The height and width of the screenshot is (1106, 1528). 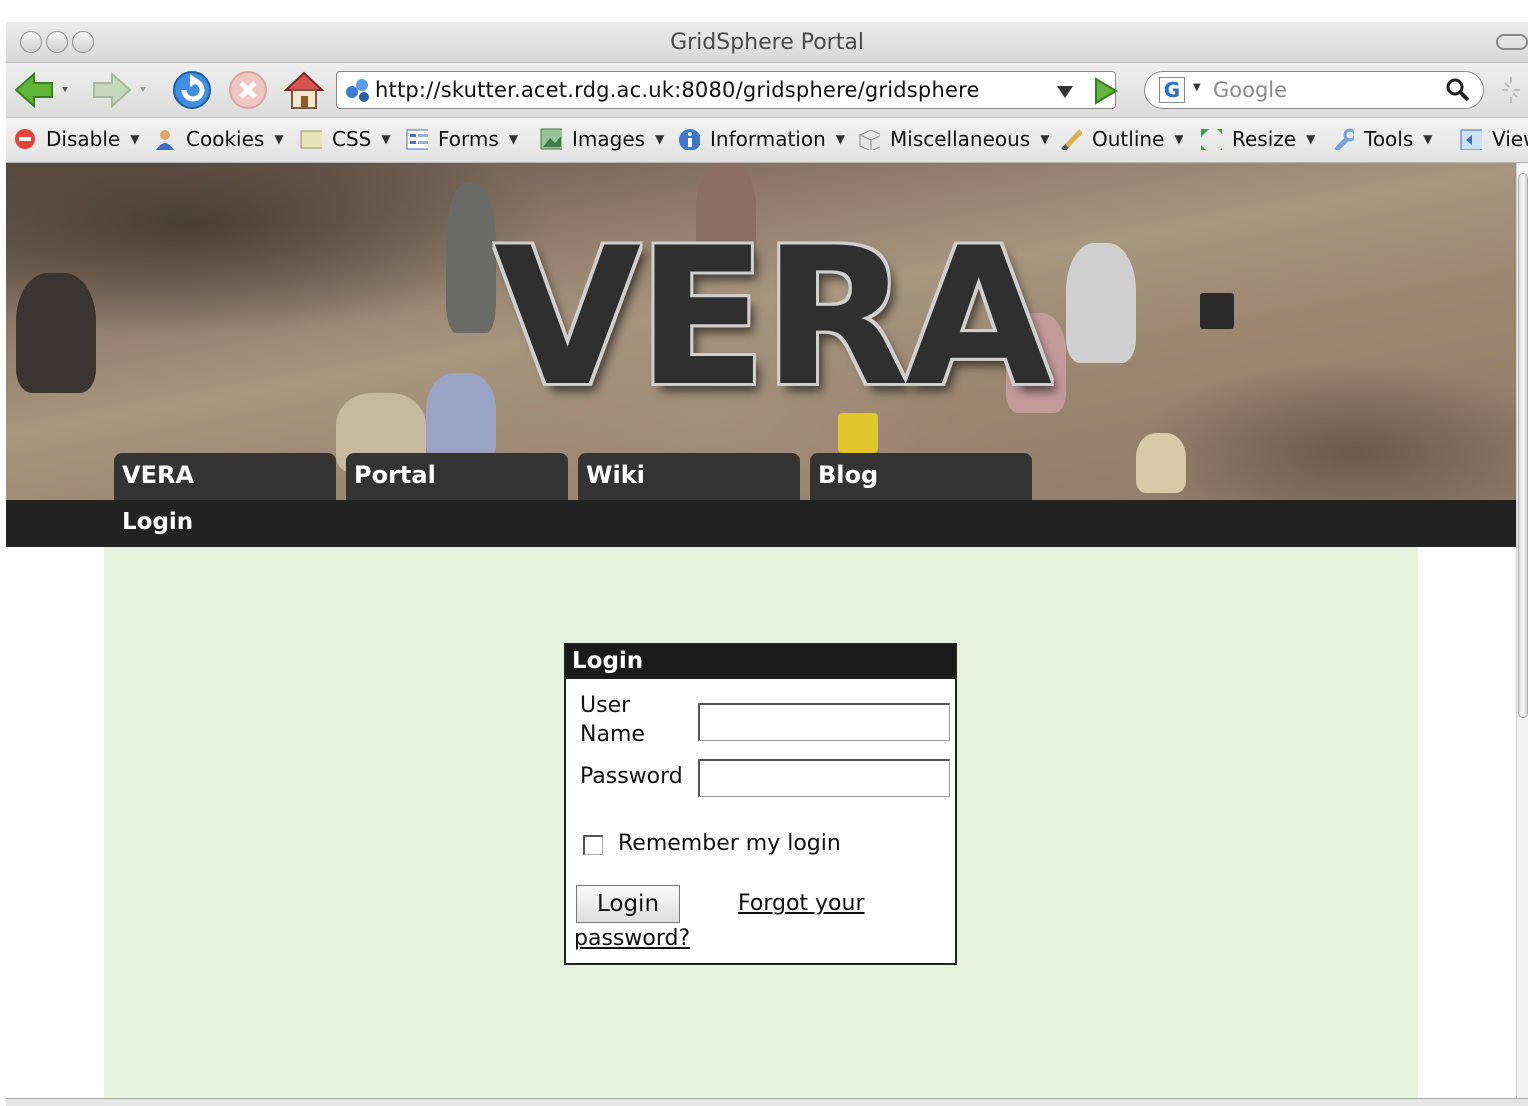 What do you see at coordinates (773, 317) in the screenshot?
I see `vera-logo: VERA` at bounding box center [773, 317].